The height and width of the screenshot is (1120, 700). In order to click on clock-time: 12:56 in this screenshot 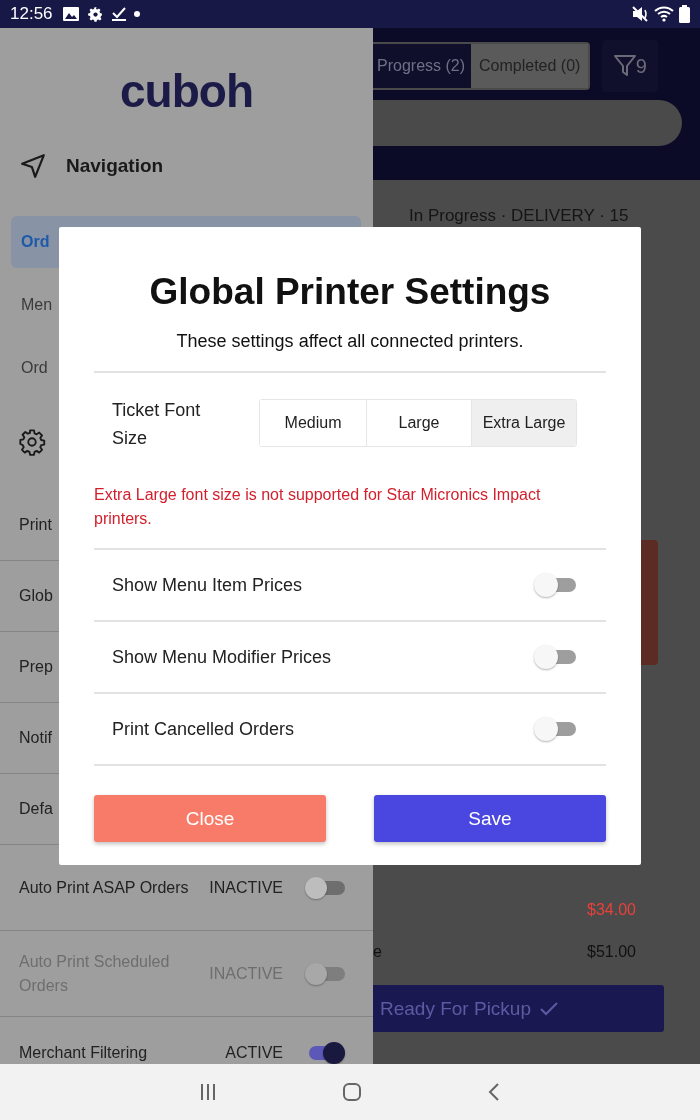, I will do `click(31, 14)`.